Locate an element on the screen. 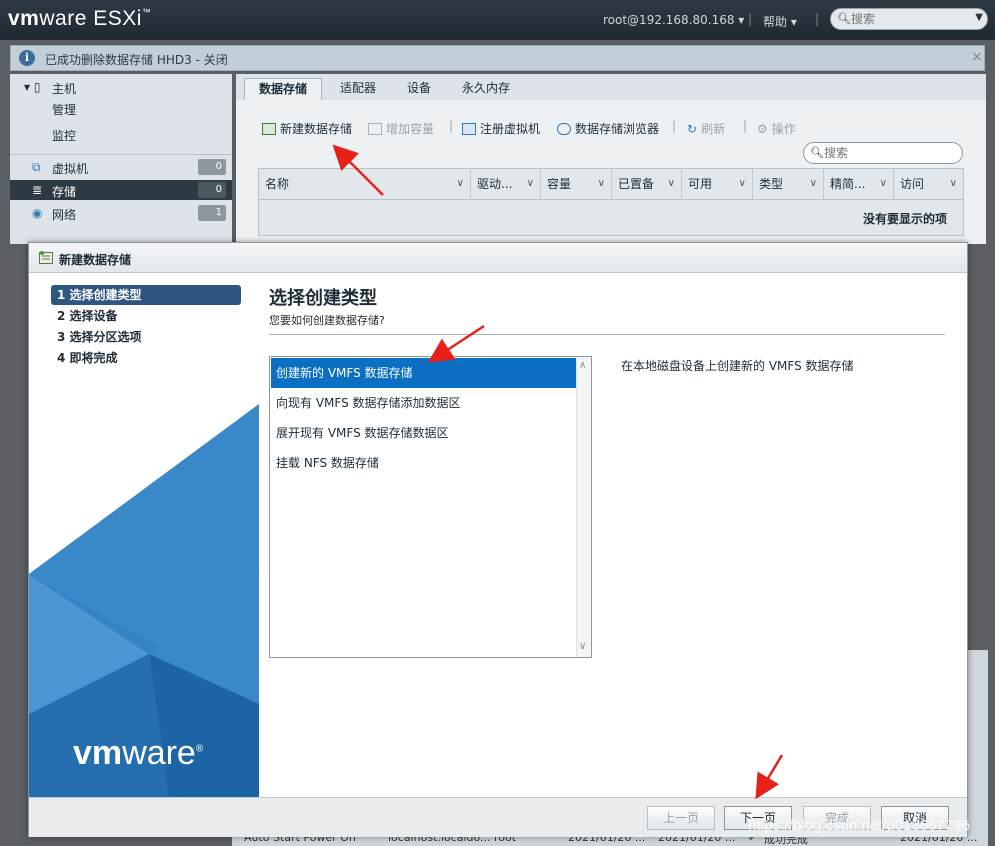 This screenshot has width=995, height=846. actions-button: ⚙ 操作 is located at coordinates (776, 128).